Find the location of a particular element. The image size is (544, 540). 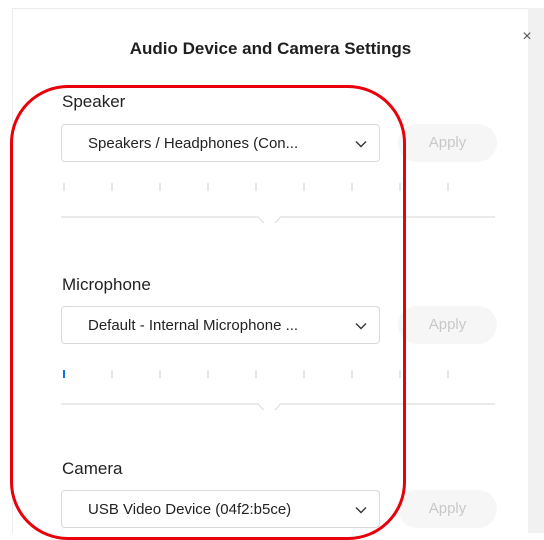

microphone-volume-meter is located at coordinates (278, 390).